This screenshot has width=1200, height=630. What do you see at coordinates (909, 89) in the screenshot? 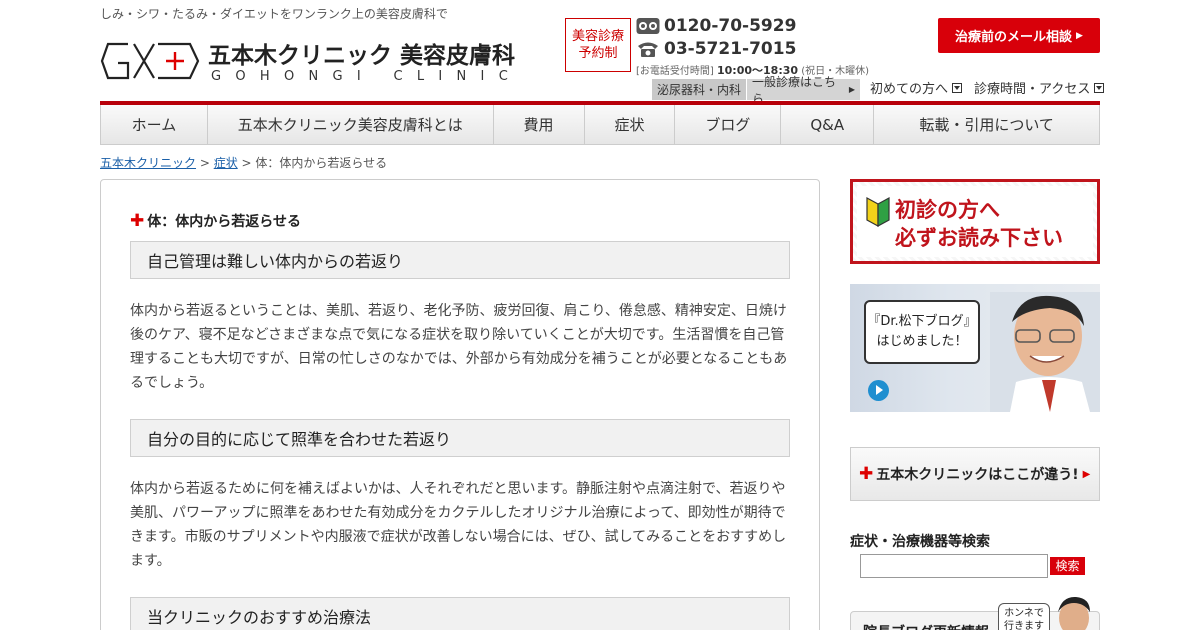
I see `link-first-visit-label: 初めての方へ` at bounding box center [909, 89].